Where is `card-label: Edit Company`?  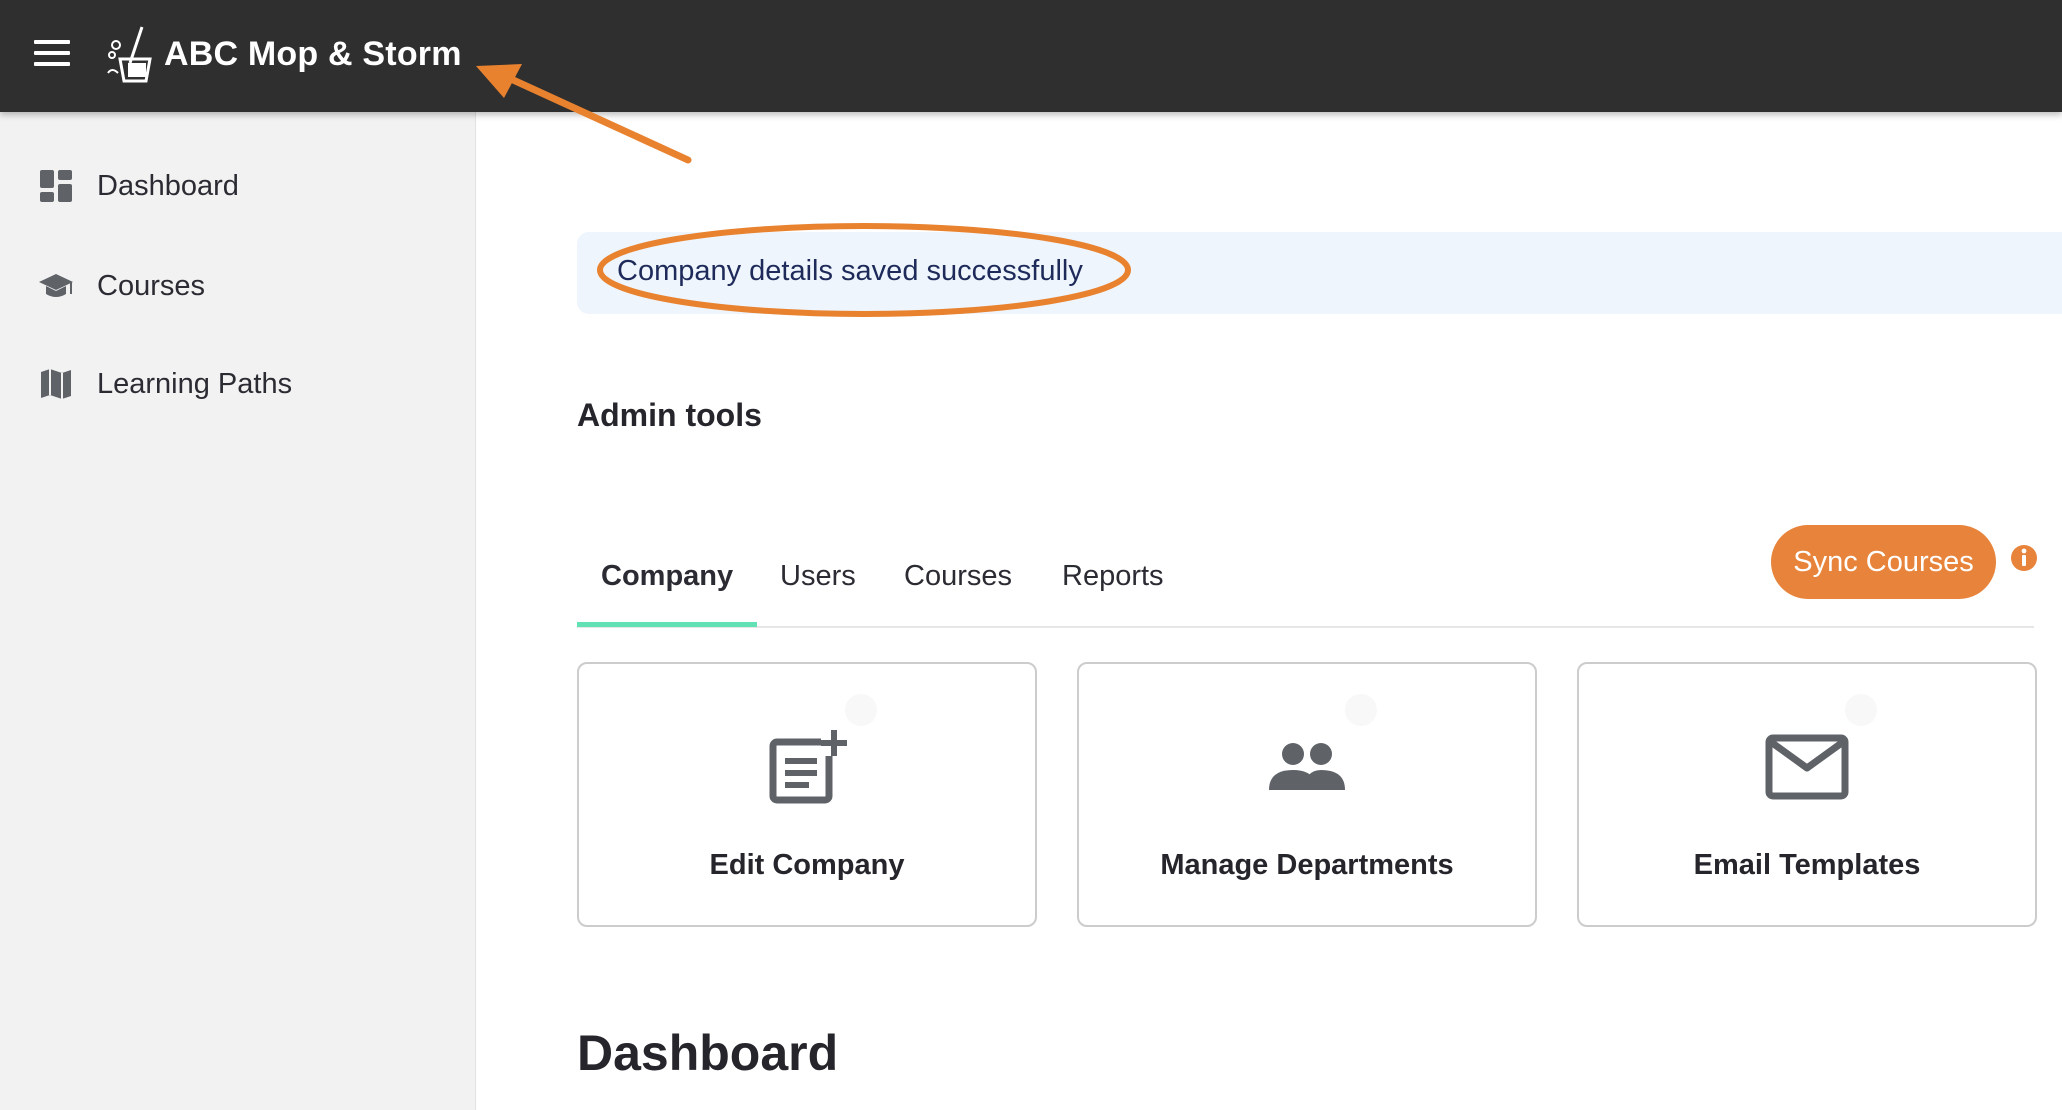
card-label: Edit Company is located at coordinates (807, 865).